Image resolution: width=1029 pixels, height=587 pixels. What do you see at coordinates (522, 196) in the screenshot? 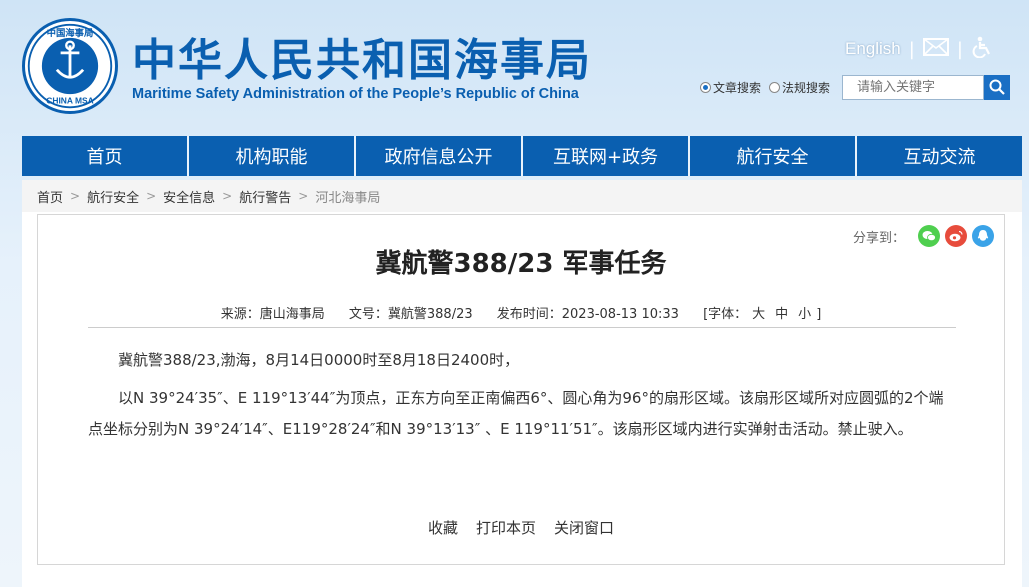
I see `breadcrumb: 首页 > 航行安全 > 安全信息 > 航行警告 > 河北海事局` at bounding box center [522, 196].